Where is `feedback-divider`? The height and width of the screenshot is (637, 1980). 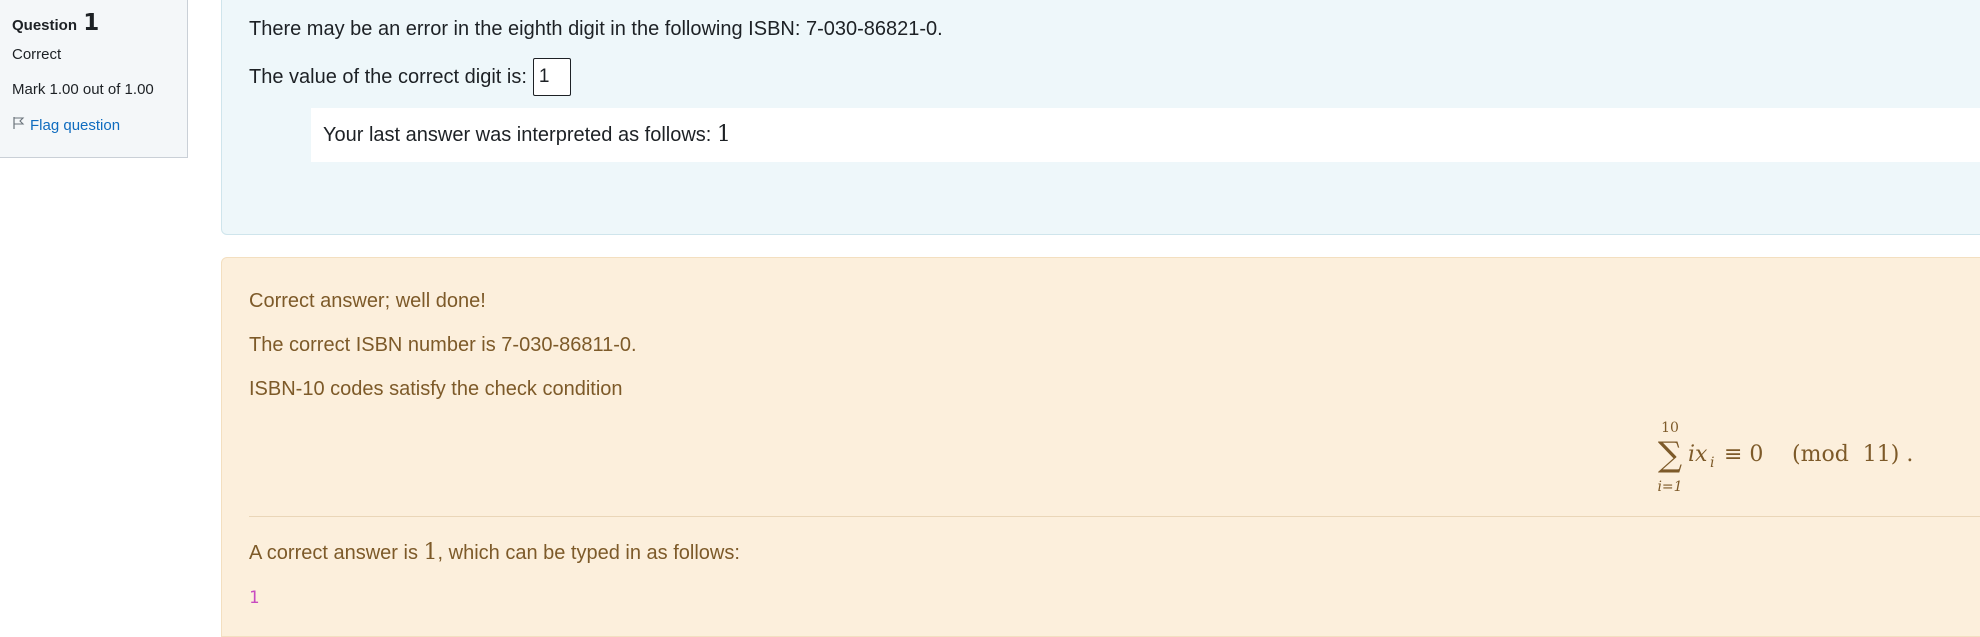 feedback-divider is located at coordinates (1114, 516).